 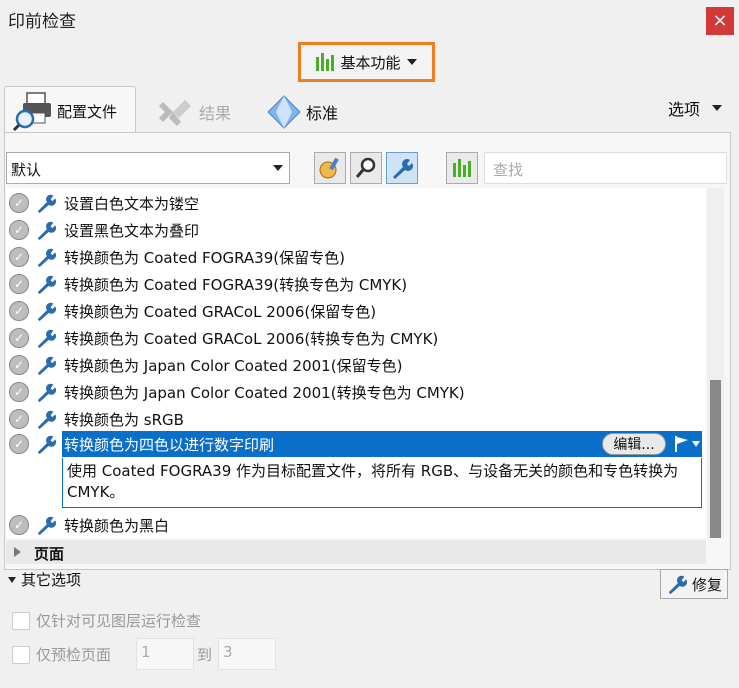 What do you see at coordinates (356, 230) in the screenshot?
I see `list-item: ✓ 设置黑色文本为叠印` at bounding box center [356, 230].